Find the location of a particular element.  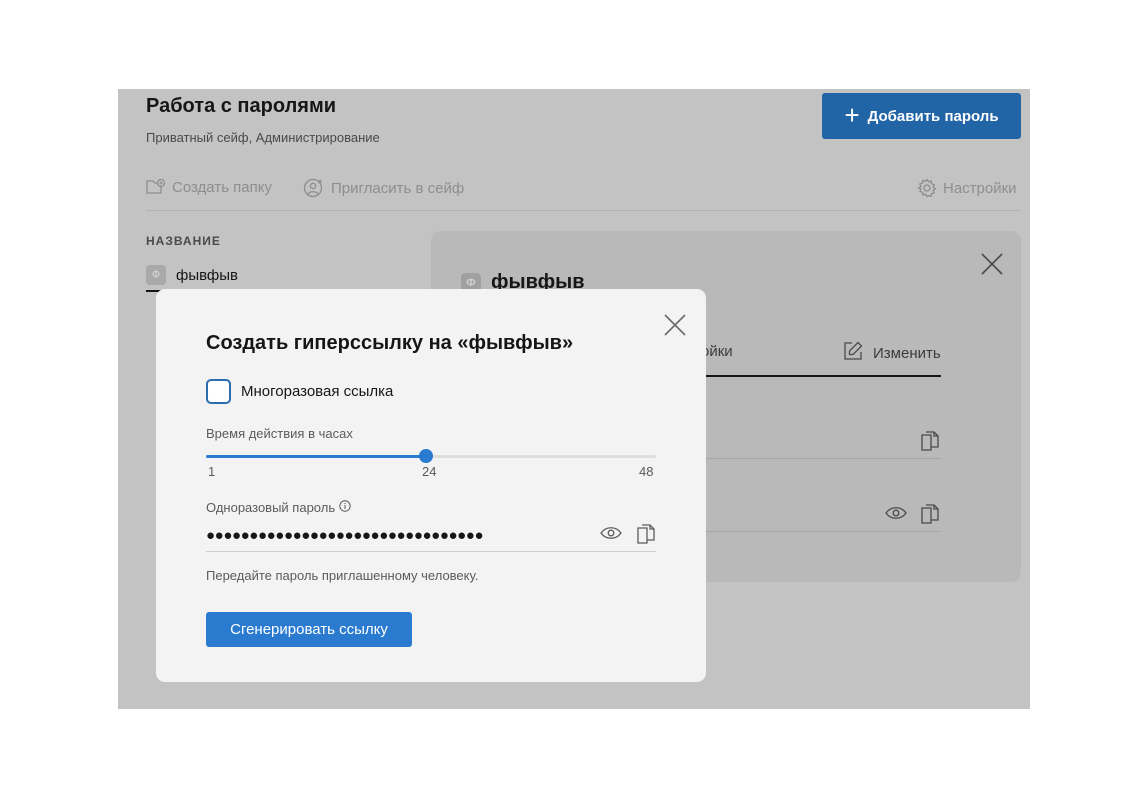

otp-divider is located at coordinates (431, 551).